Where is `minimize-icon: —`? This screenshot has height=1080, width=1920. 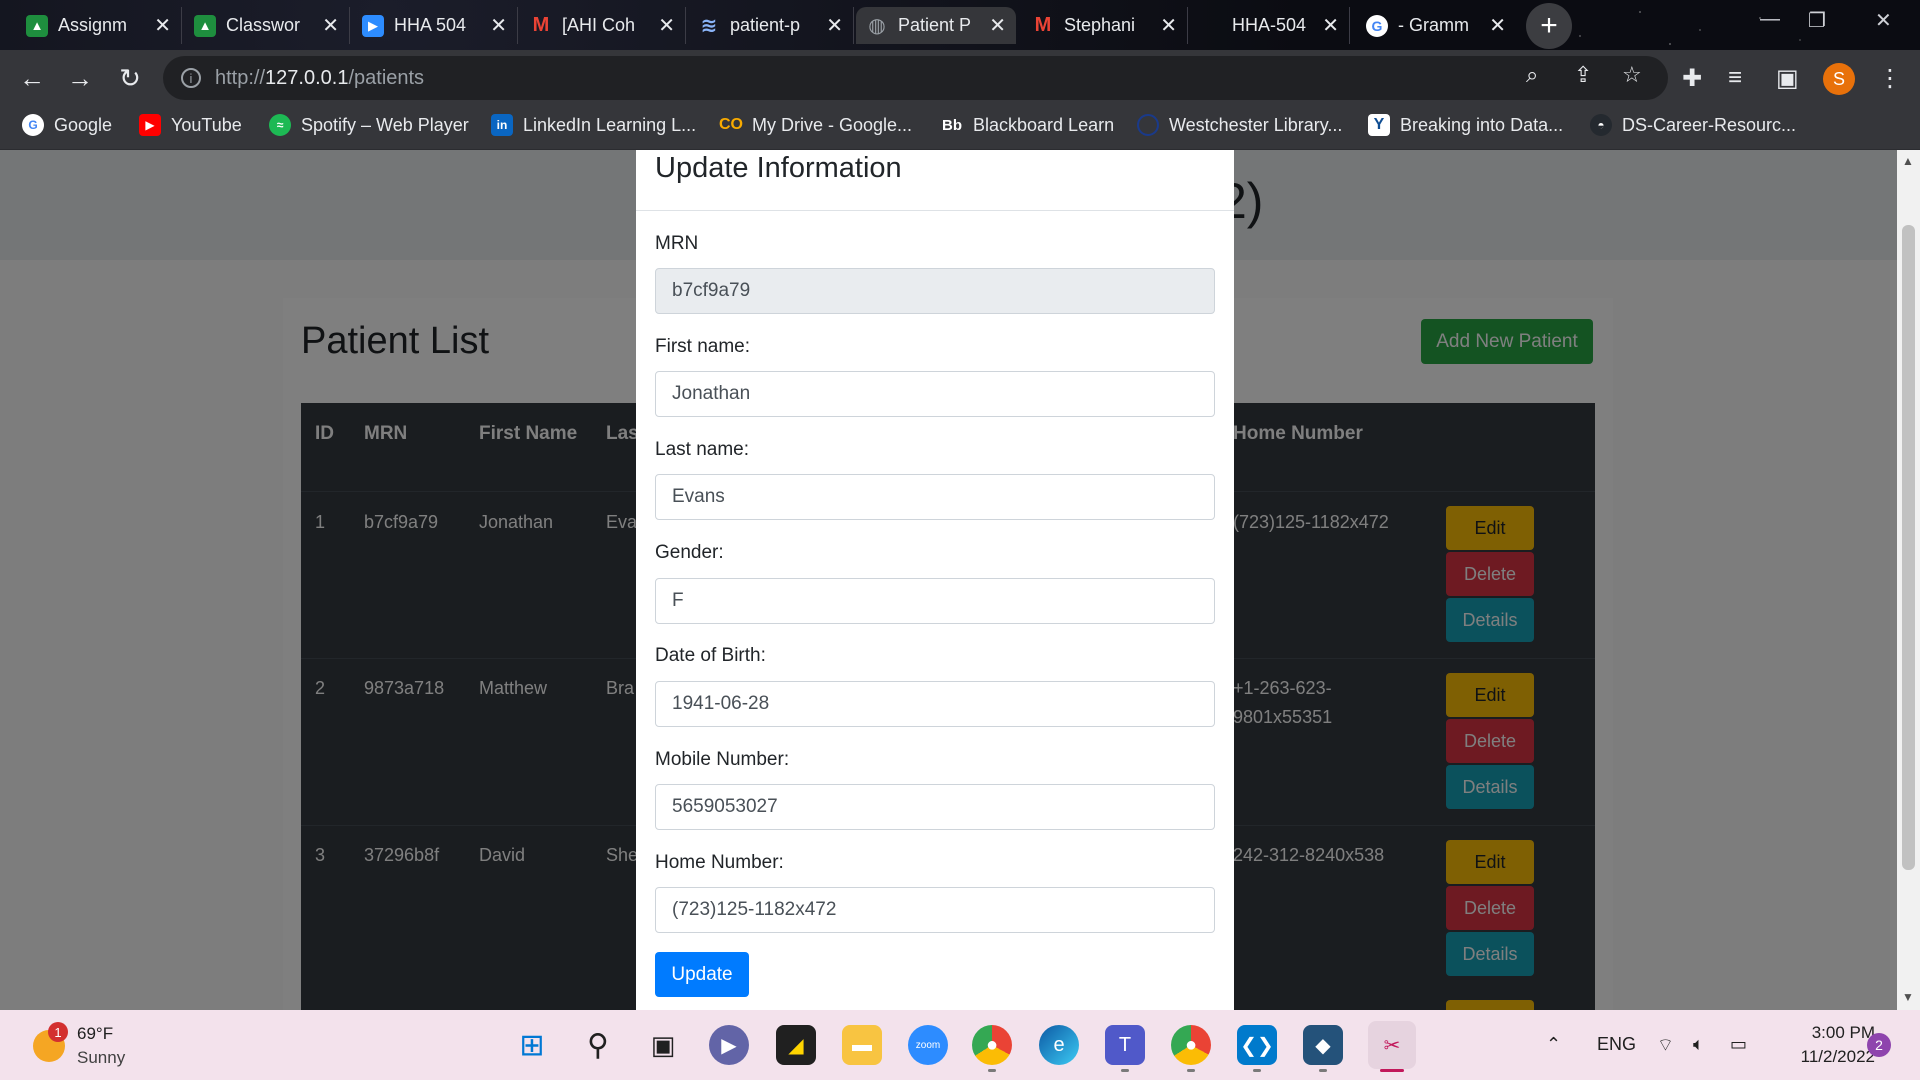
minimize-icon: — is located at coordinates (1770, 19).